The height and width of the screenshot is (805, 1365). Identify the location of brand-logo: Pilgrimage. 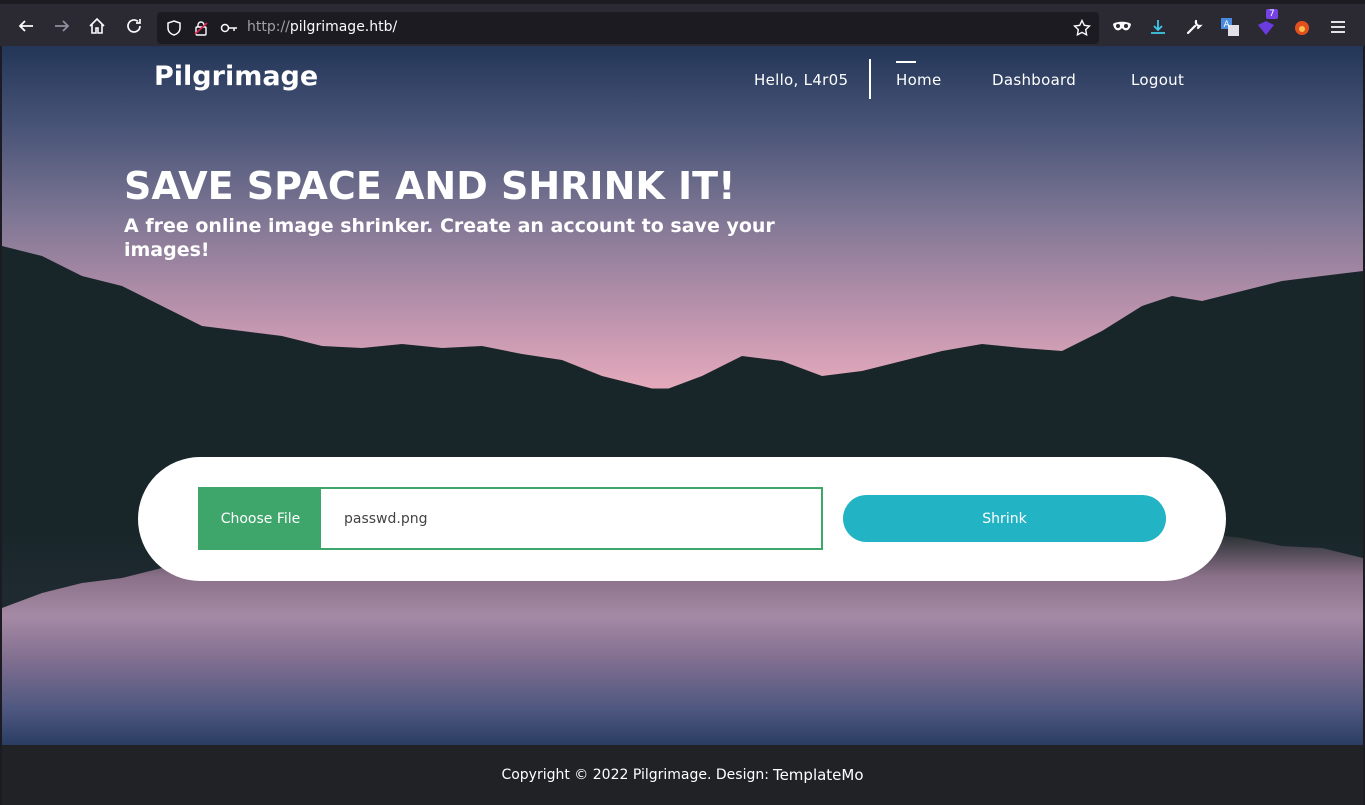
(236, 76).